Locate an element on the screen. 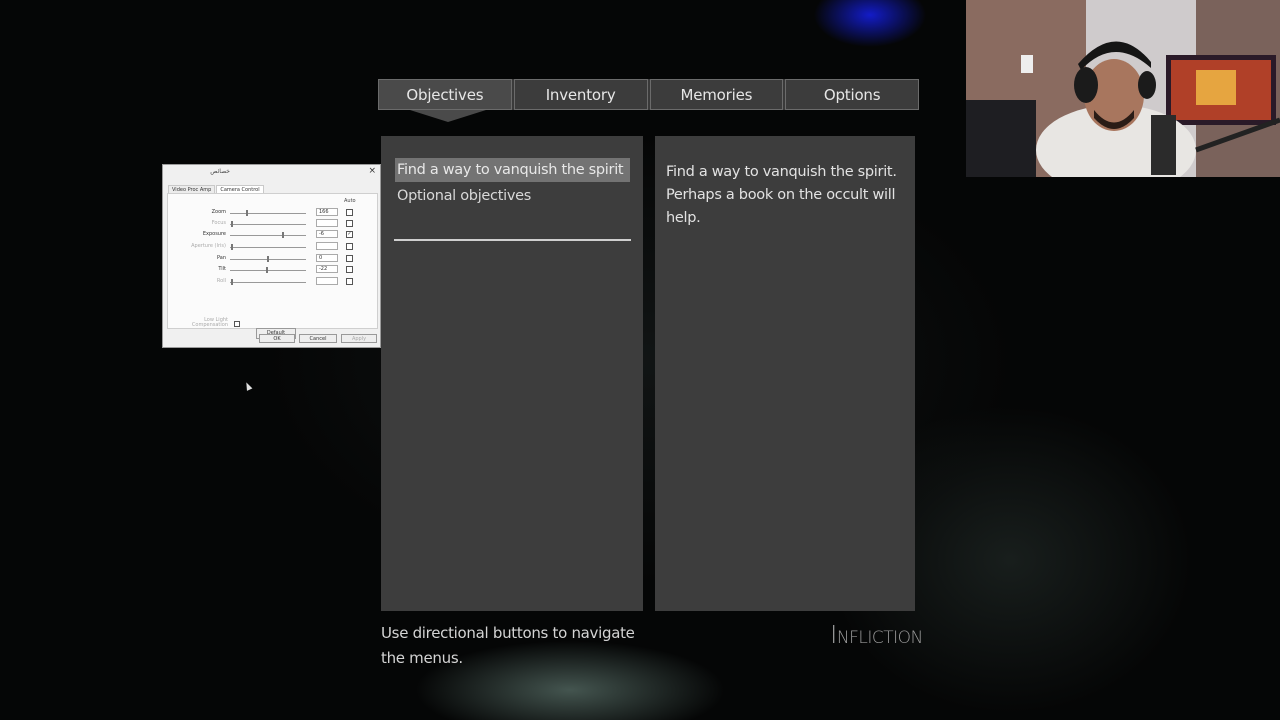  camera-setting-row: Aperture (Iris) is located at coordinates (273, 247).